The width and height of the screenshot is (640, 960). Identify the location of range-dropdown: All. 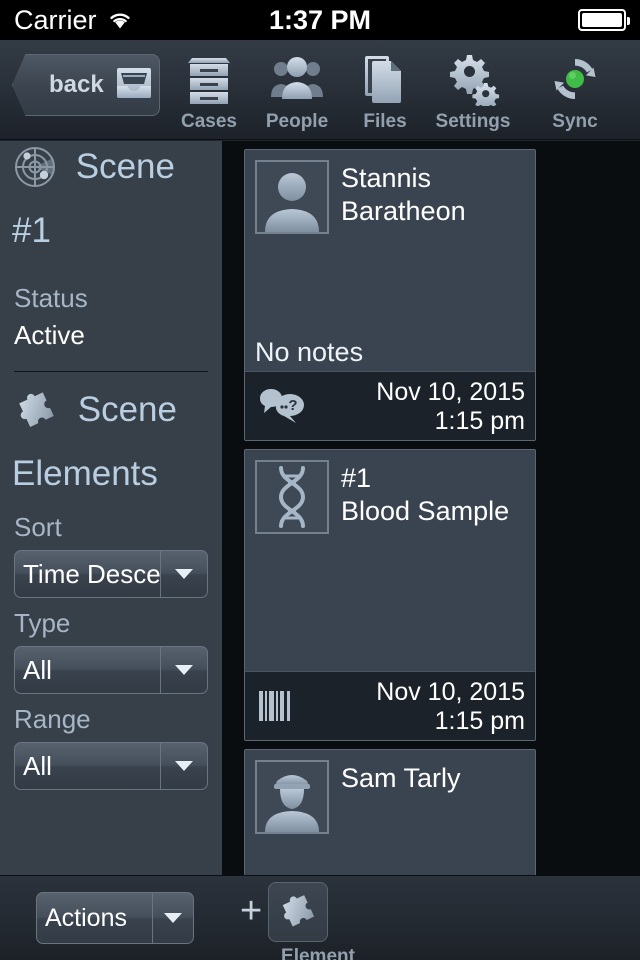
(111, 766).